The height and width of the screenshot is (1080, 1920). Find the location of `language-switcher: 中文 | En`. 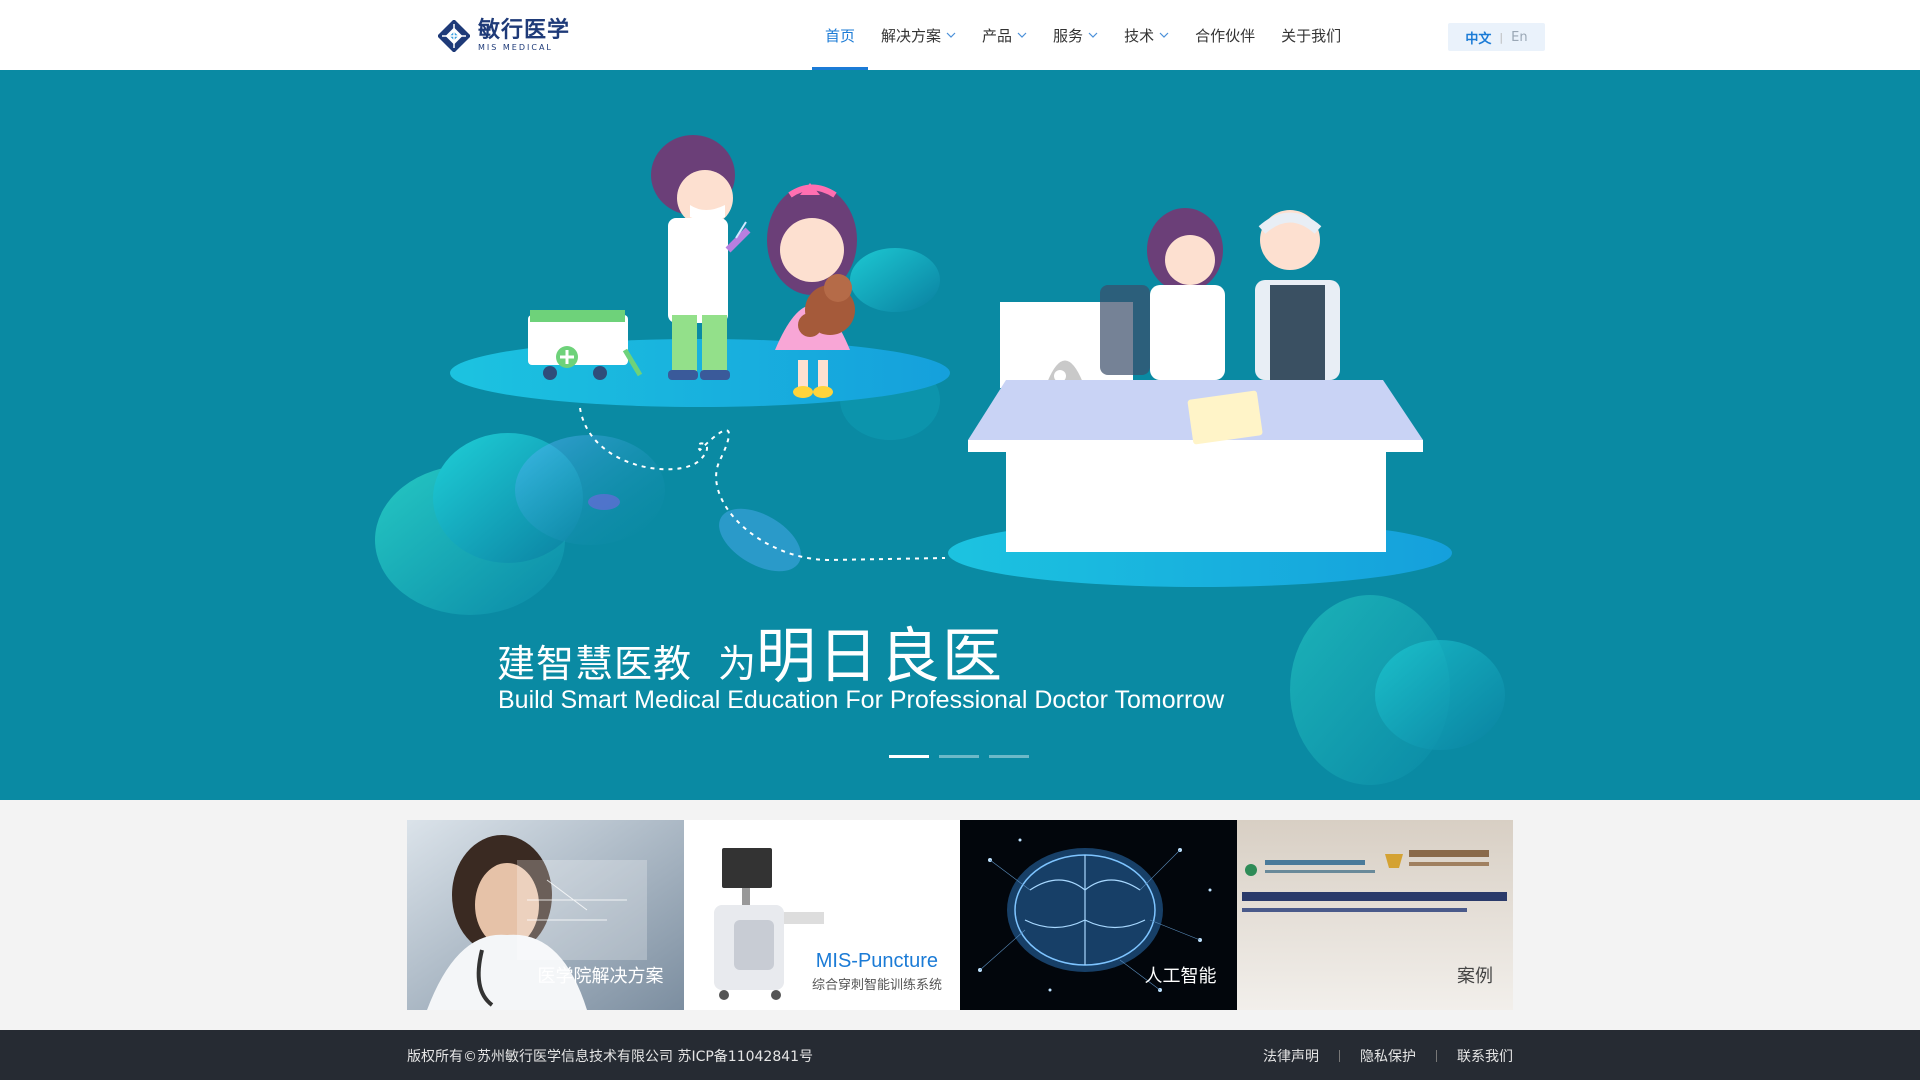

language-switcher: 中文 | En is located at coordinates (1496, 37).